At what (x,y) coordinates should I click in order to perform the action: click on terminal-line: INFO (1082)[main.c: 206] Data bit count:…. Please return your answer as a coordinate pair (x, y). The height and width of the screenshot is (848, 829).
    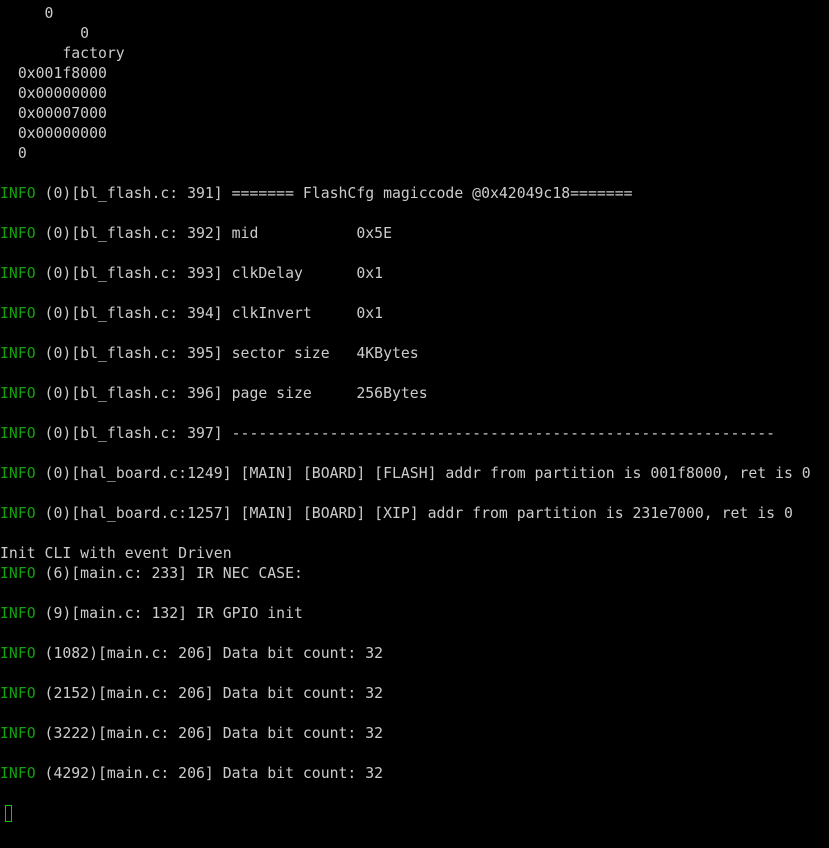
    Looking at the image, I should click on (414, 654).